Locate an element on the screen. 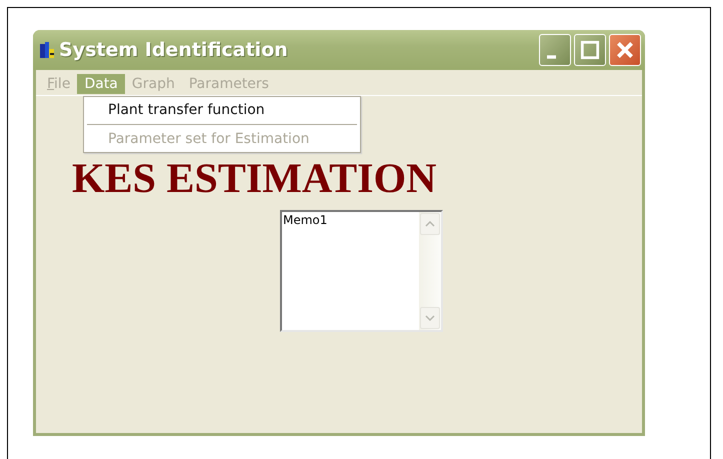 The image size is (723, 459). heading: KES ESTIMATION is located at coordinates (255, 179).